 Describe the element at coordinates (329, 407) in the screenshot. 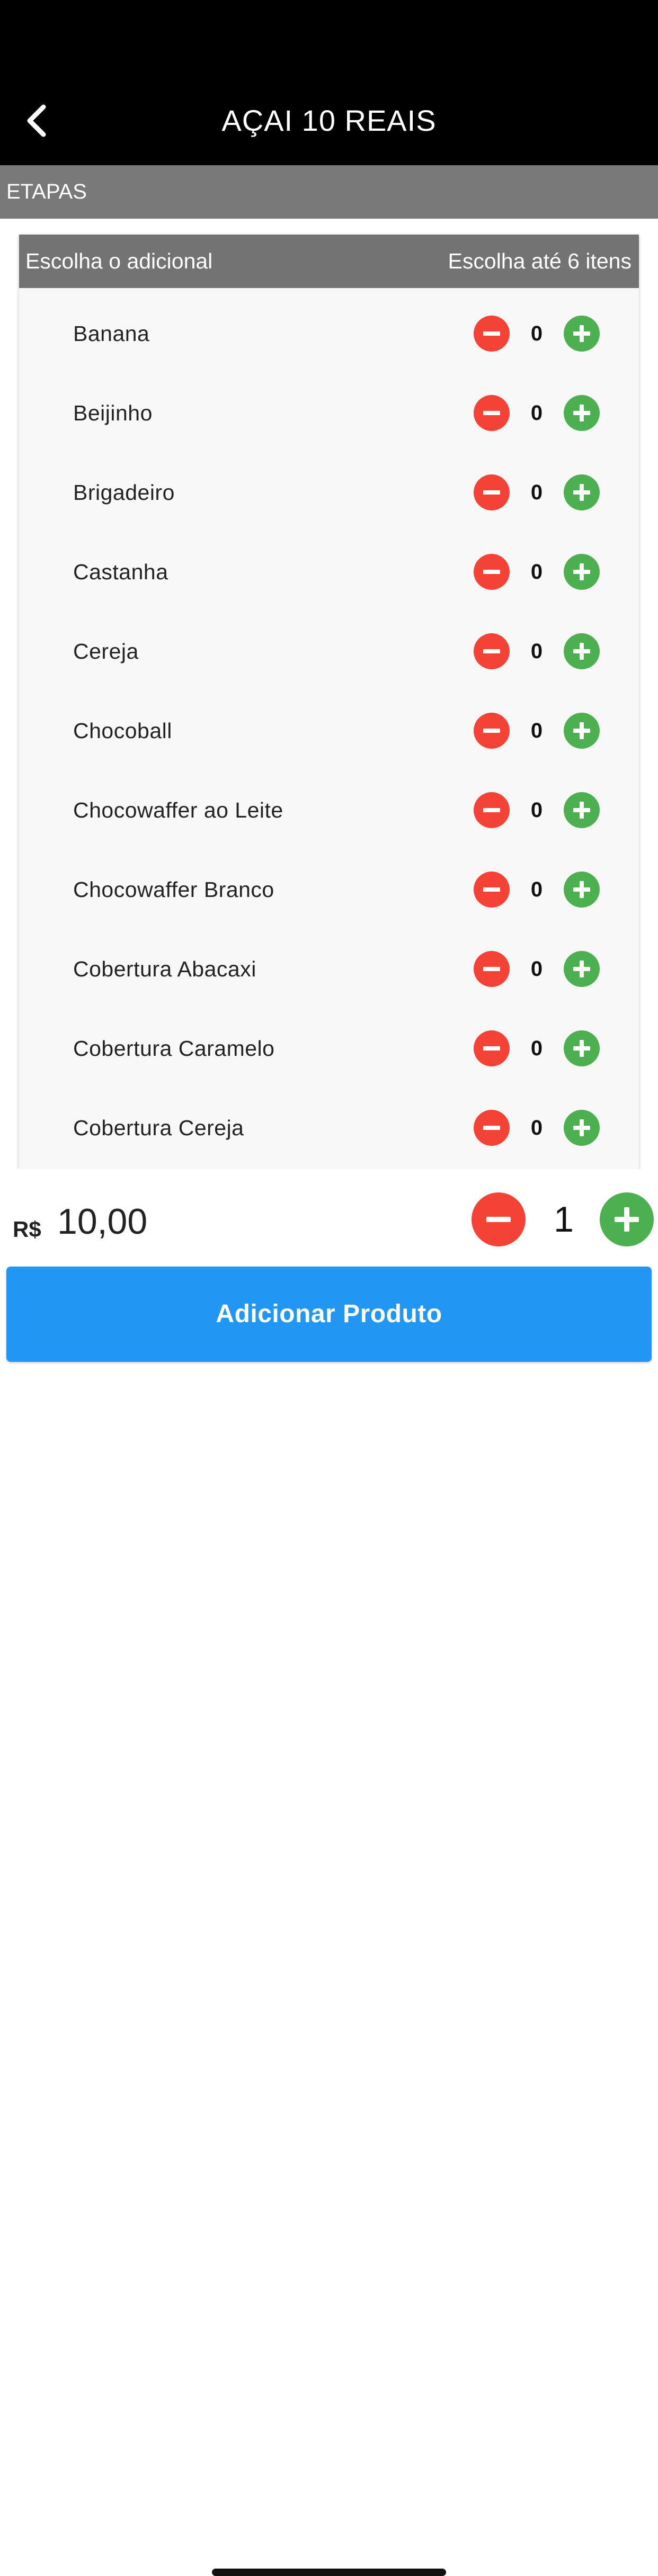

I see `addon-row: Beijinho 0` at that location.